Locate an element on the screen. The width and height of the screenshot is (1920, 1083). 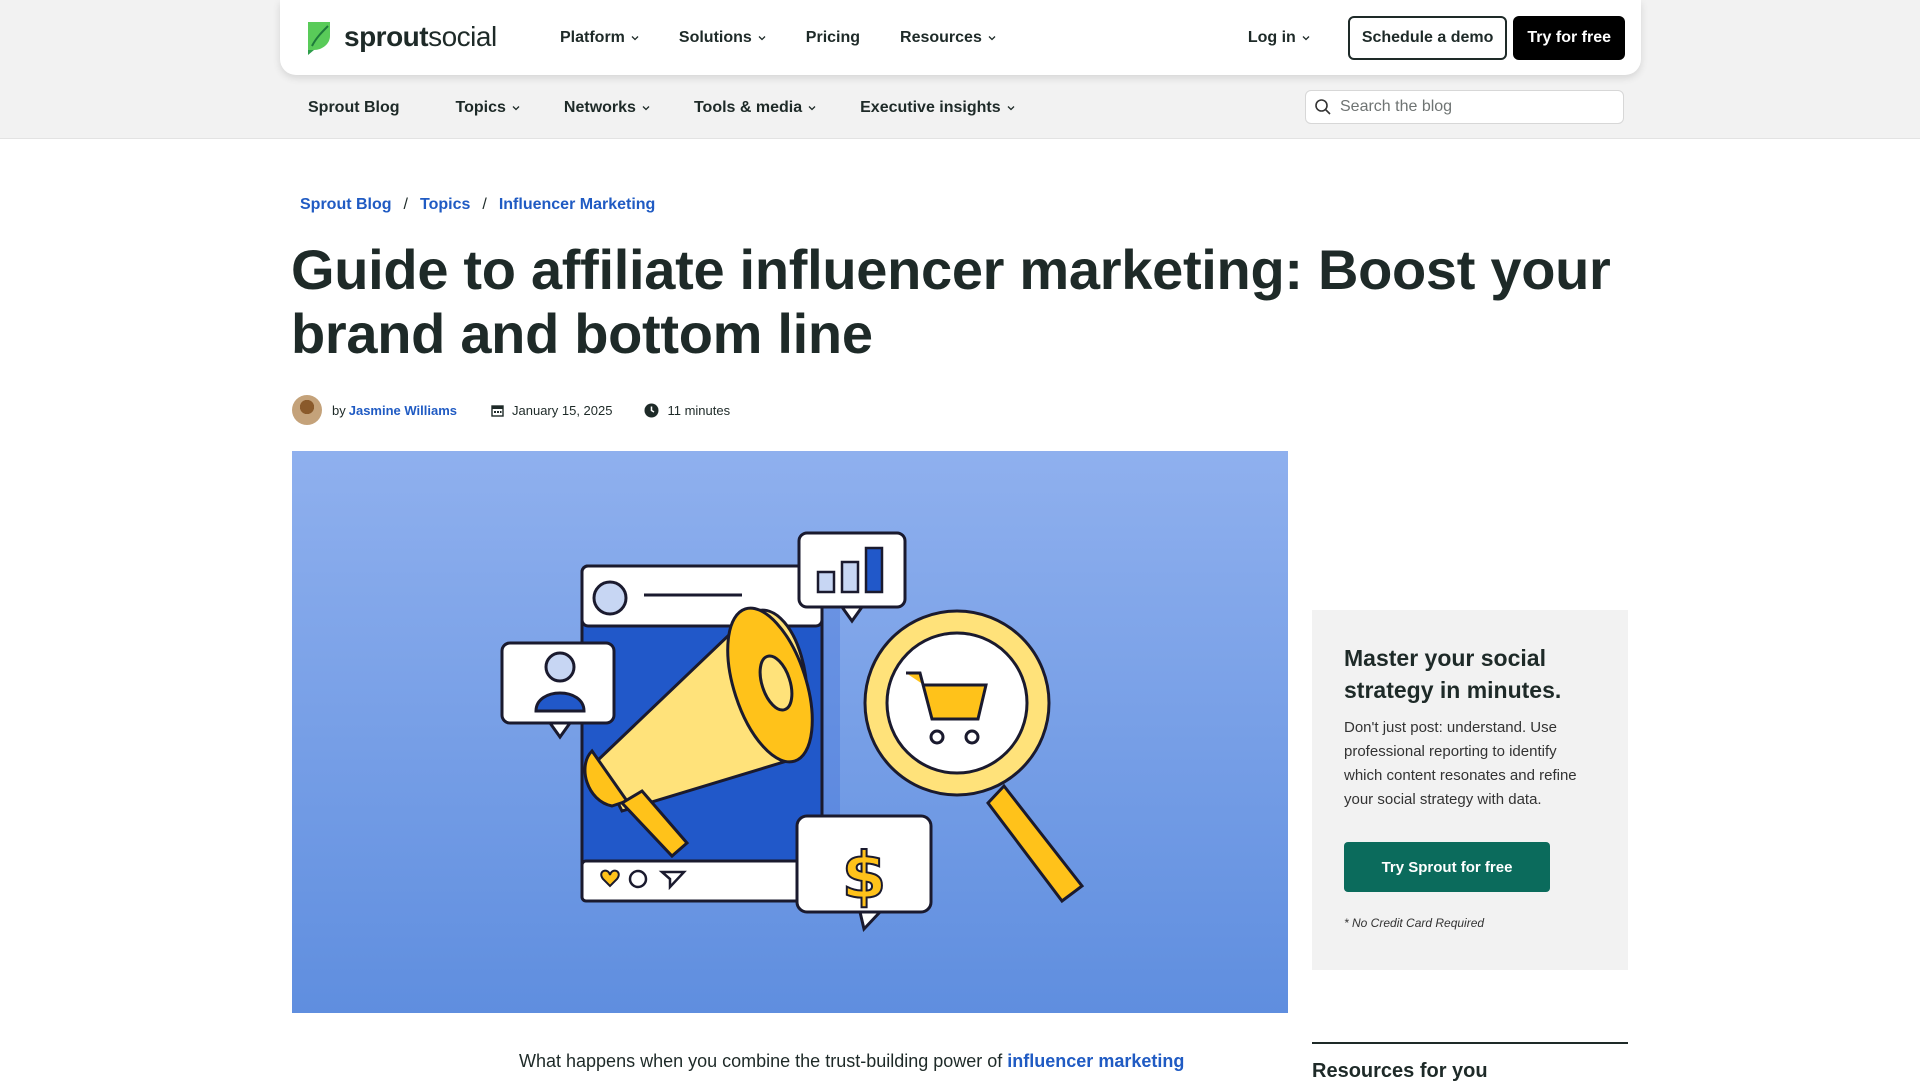
sub-nav-tools-media: Tools & media is located at coordinates (755, 108).